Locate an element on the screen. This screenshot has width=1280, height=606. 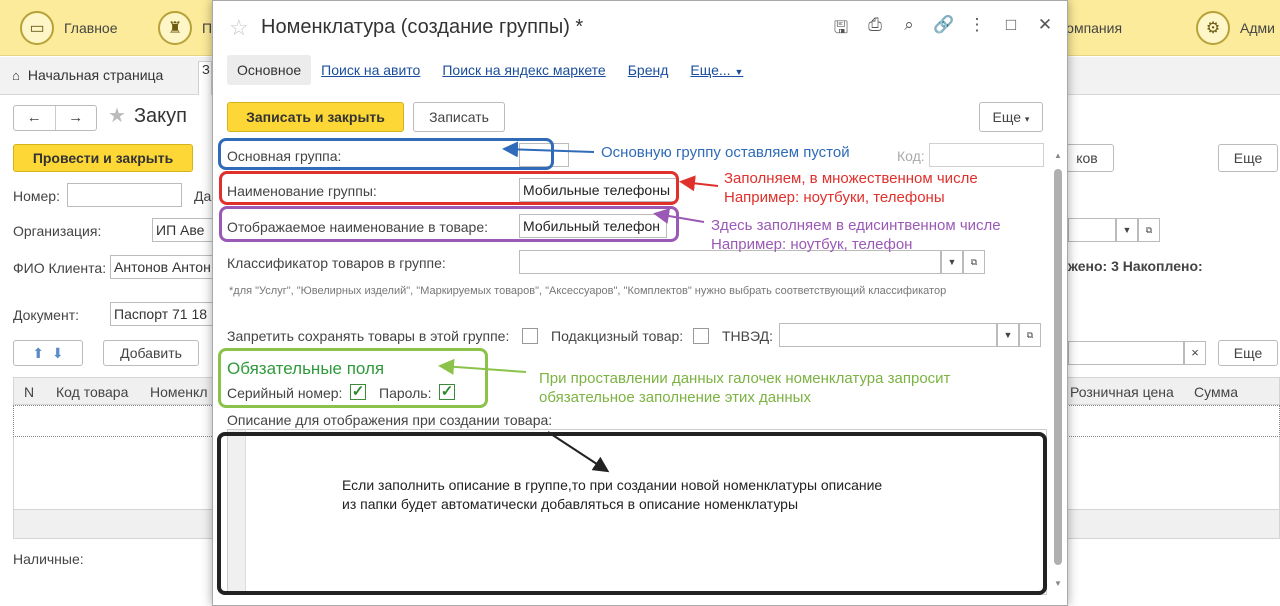
arrow-up-icon: ⬆ is located at coordinates (38, 353).